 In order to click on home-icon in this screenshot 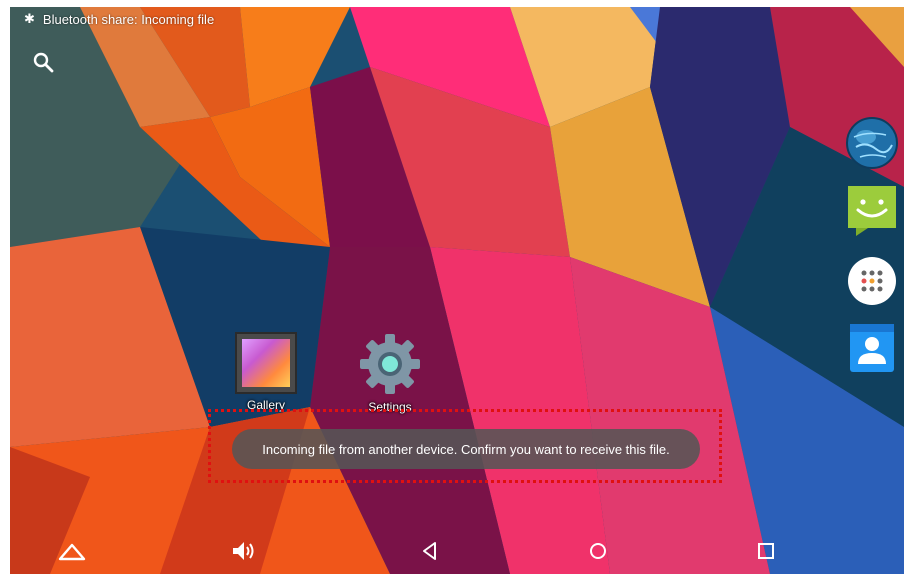, I will do `click(598, 551)`.